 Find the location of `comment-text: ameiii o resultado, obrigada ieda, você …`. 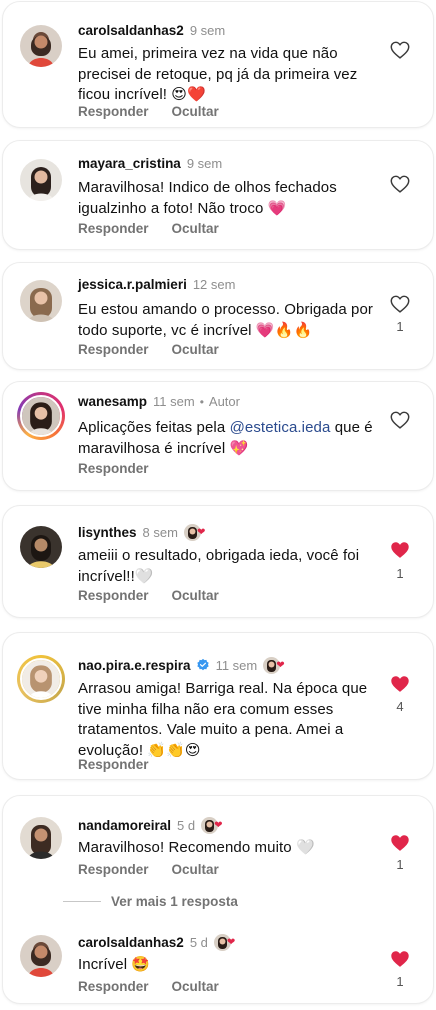

comment-text: ameiii o resultado, obrigada ieda, você … is located at coordinates (219, 566).